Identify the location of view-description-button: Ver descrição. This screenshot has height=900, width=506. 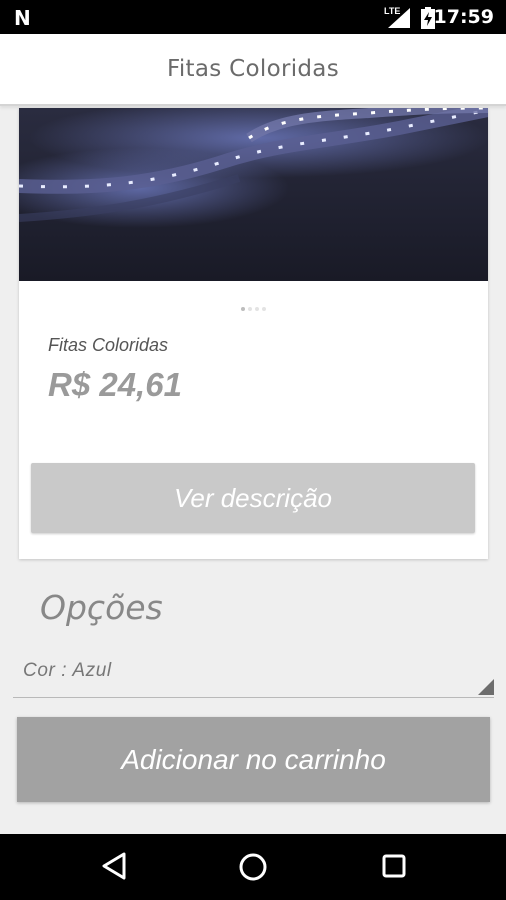
(253, 498).